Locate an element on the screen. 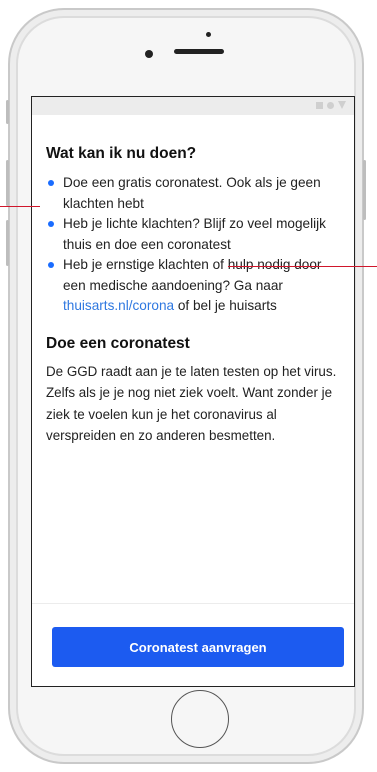 This screenshot has height=772, width=377. home-button is located at coordinates (200, 719).